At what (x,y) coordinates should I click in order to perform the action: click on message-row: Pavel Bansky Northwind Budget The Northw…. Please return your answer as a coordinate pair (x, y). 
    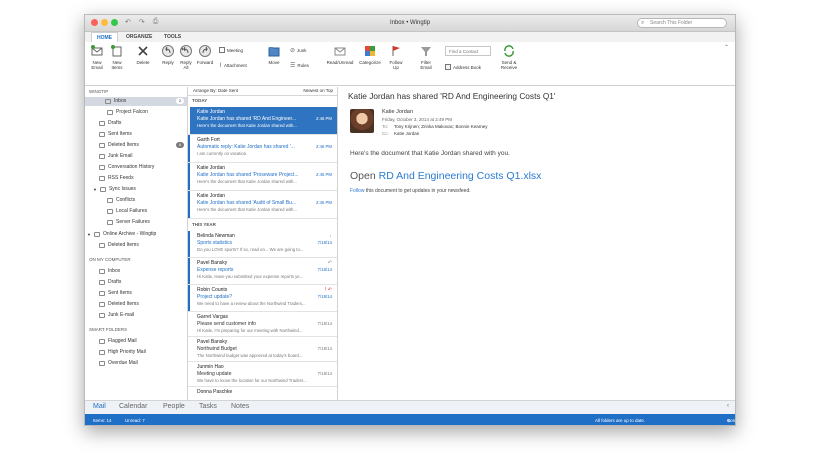
    Looking at the image, I should click on (262, 349).